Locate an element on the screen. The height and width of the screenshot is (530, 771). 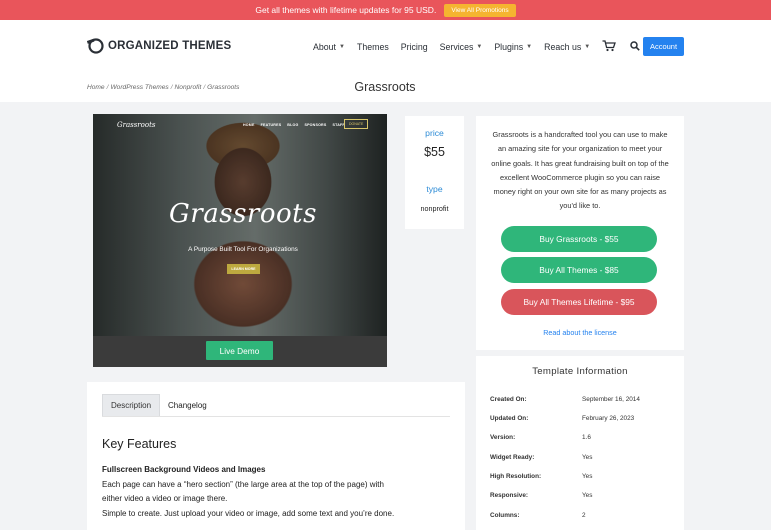
nav-reach-us-label: Reach us is located at coordinates (563, 47).